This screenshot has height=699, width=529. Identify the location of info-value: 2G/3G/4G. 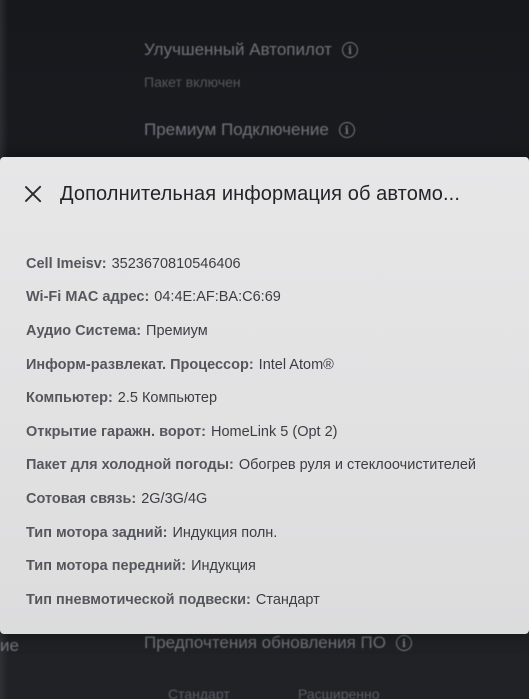
(174, 498).